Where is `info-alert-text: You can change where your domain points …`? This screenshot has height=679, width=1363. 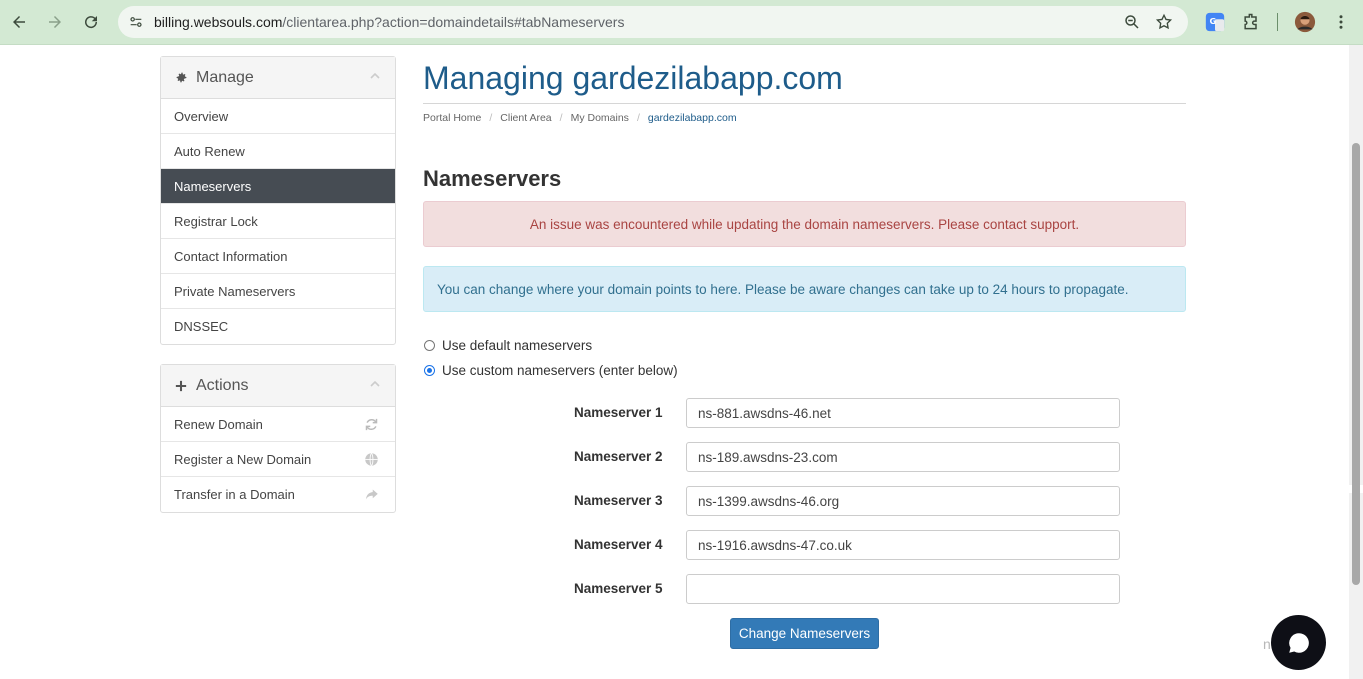 info-alert-text: You can change where your domain points … is located at coordinates (783, 289).